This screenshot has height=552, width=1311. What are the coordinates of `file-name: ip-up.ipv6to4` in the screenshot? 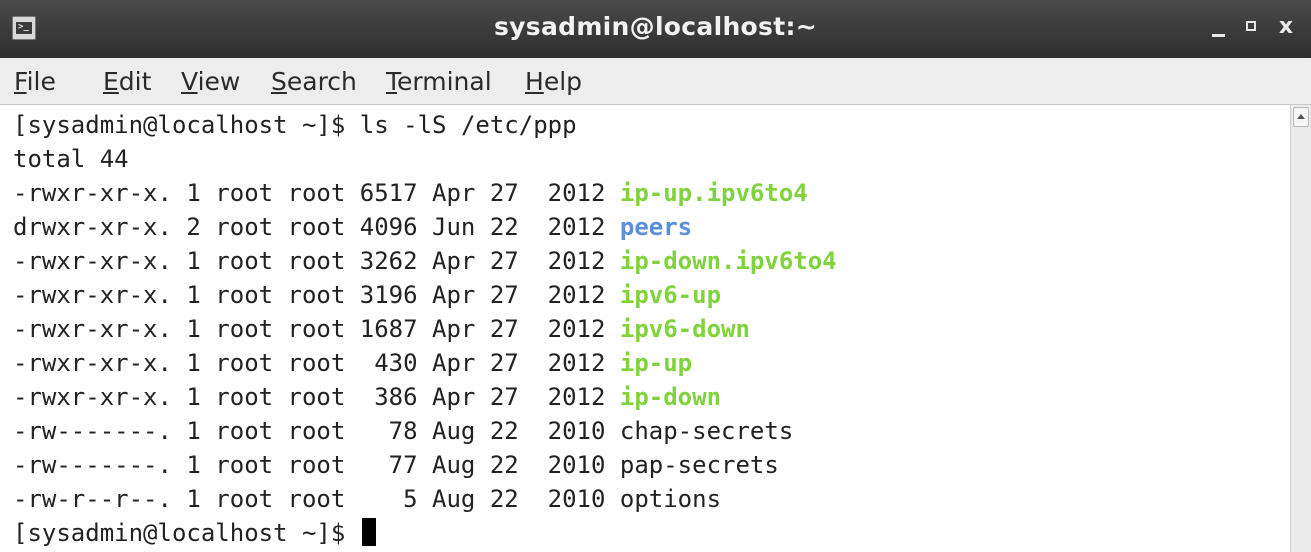 It's located at (713, 193).